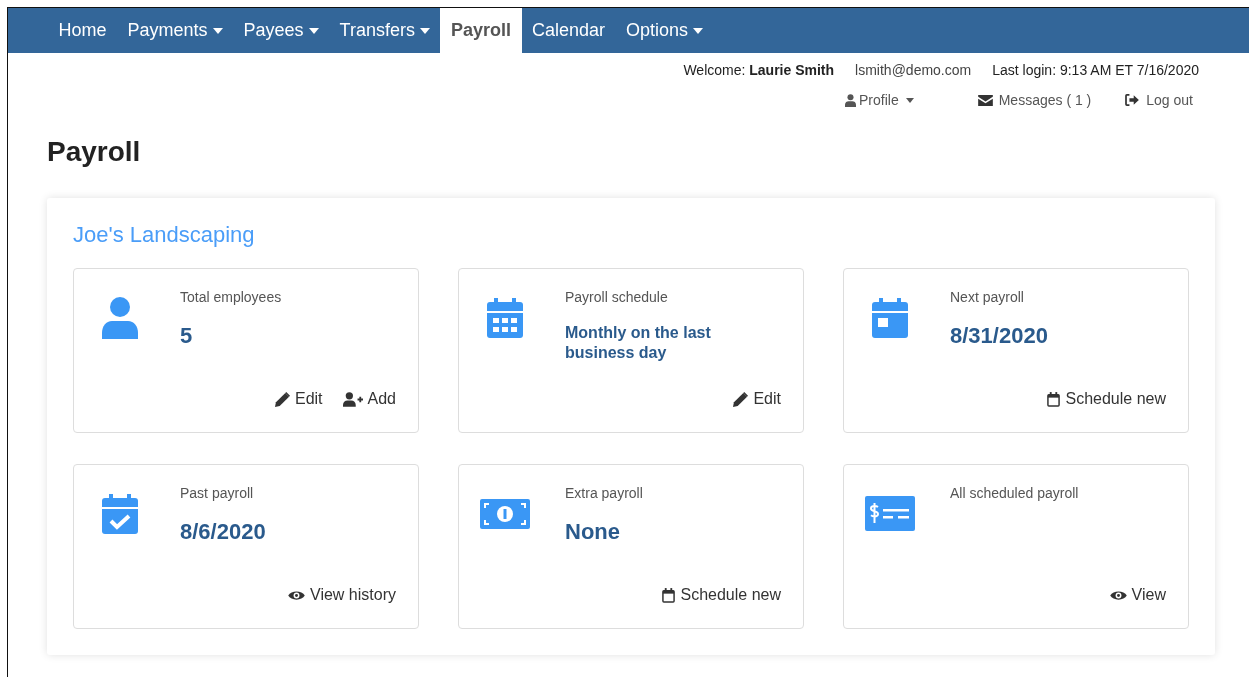 This screenshot has width=1249, height=677. Describe the element at coordinates (987, 297) in the screenshot. I see `card-title: Next payroll` at that location.